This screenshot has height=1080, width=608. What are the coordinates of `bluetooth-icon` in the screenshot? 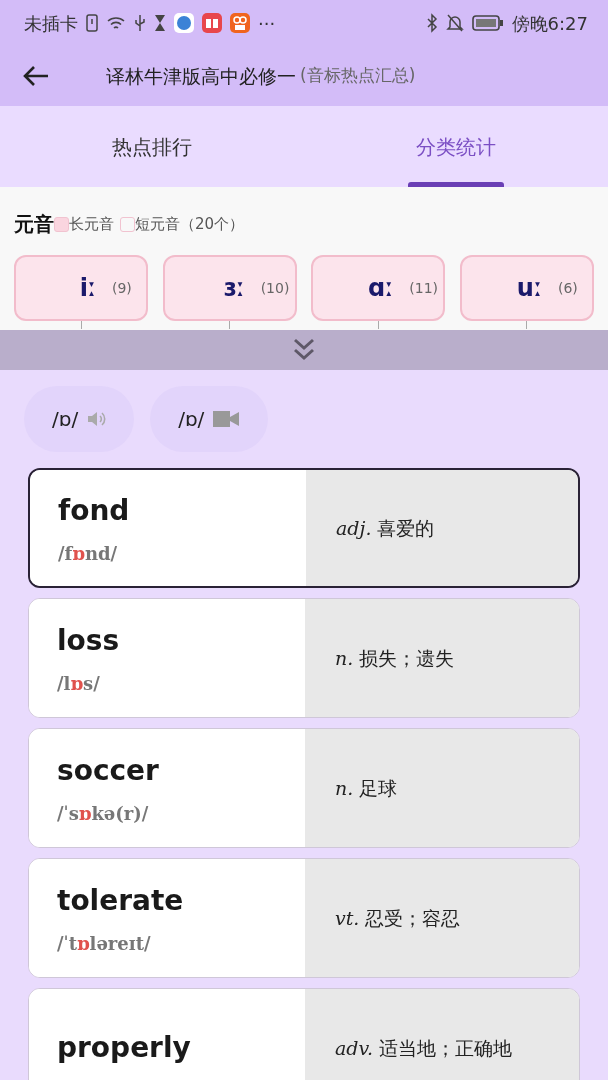 It's located at (431, 23).